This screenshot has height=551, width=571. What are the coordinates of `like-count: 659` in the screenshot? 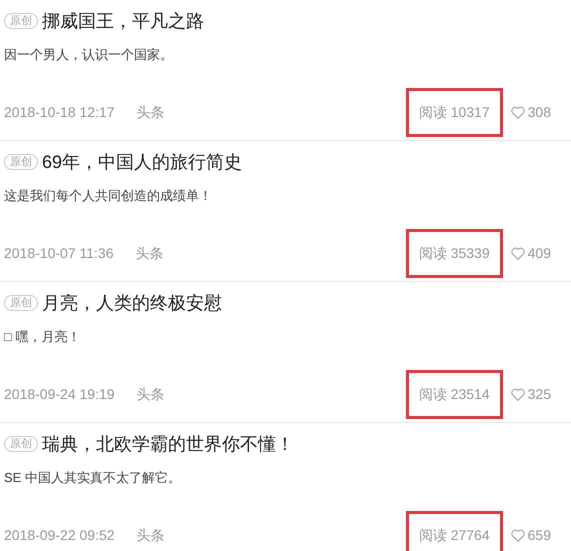 It's located at (539, 535).